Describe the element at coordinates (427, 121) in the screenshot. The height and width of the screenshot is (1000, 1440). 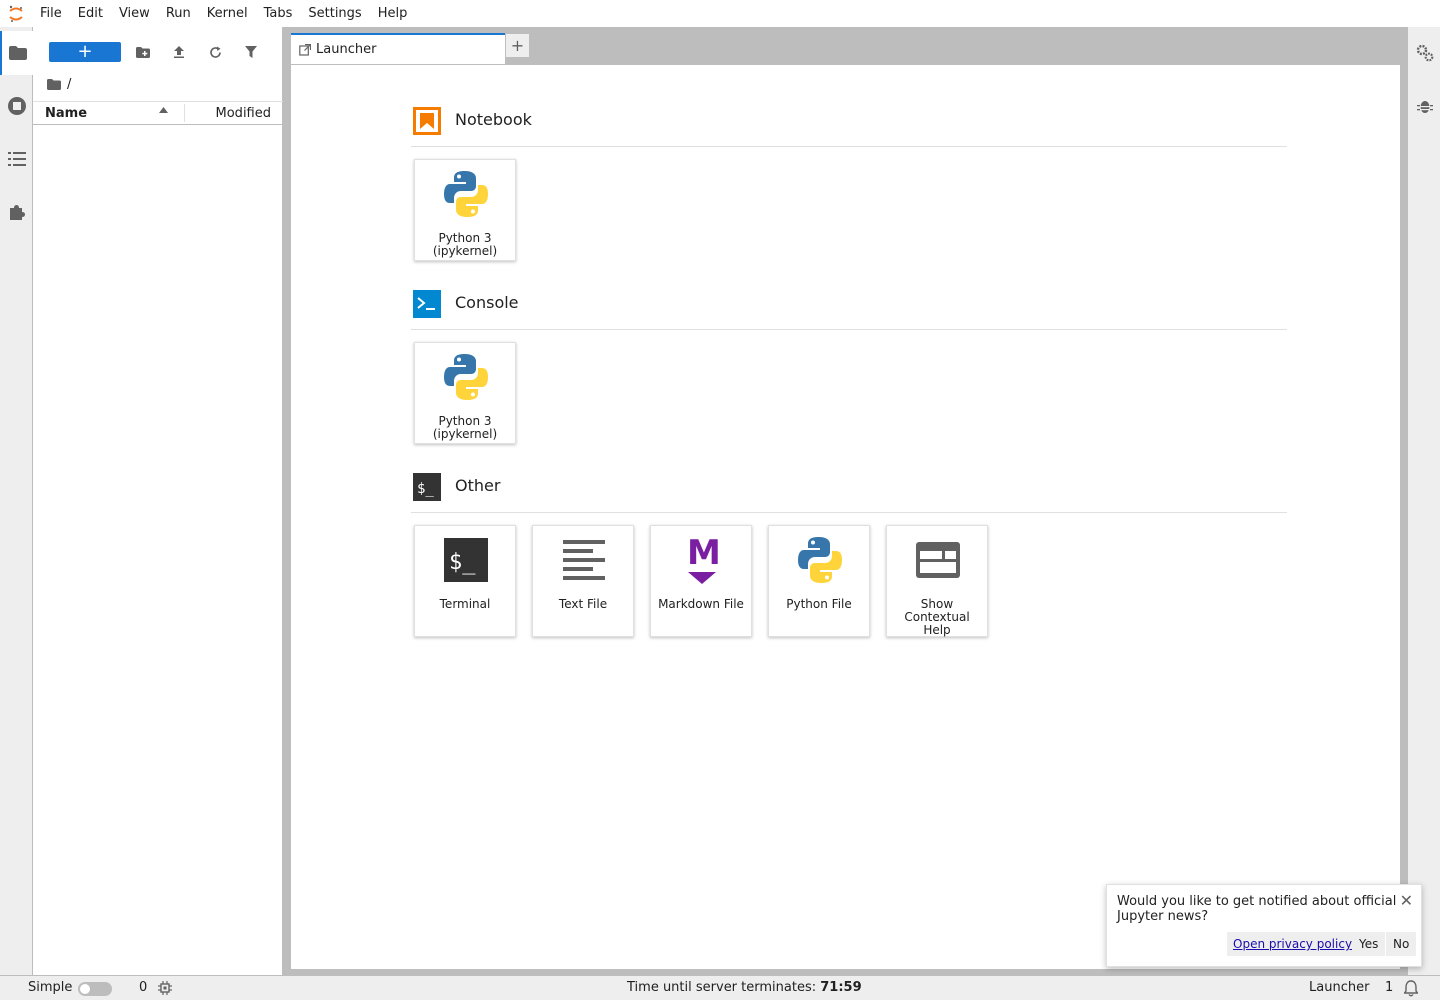
I see `notebook-section-icon` at that location.